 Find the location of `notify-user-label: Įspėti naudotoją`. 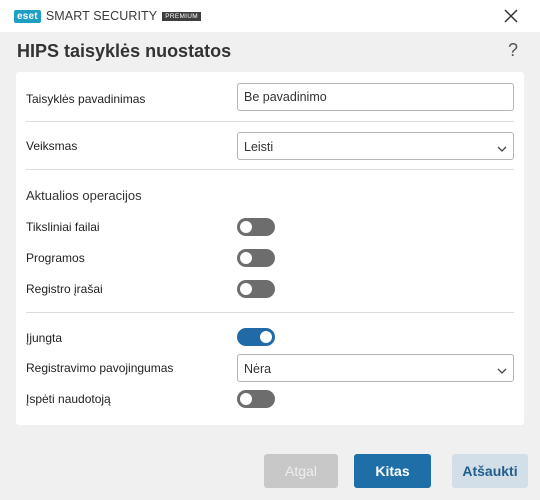

notify-user-label: Įspėti naudotoją is located at coordinates (68, 399).